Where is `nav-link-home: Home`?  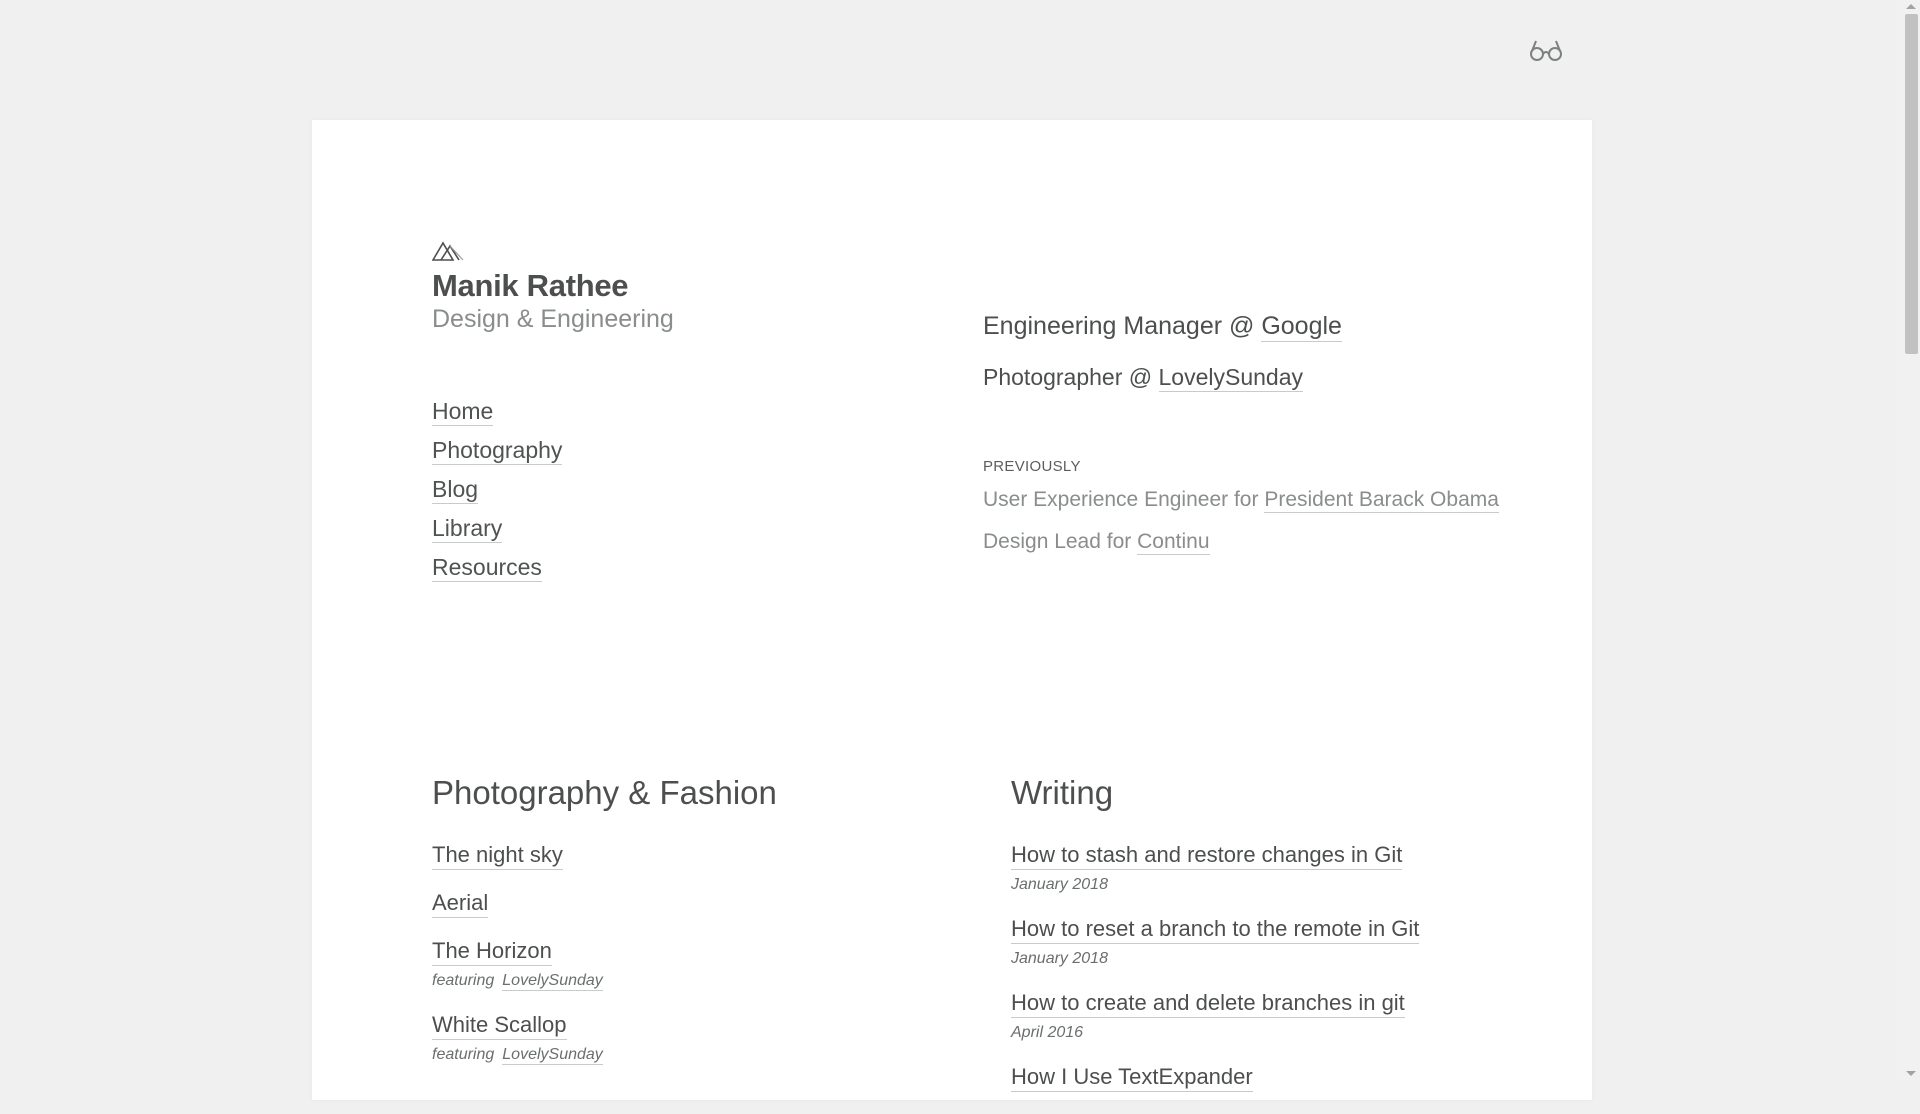
nav-link-home: Home is located at coordinates (463, 412).